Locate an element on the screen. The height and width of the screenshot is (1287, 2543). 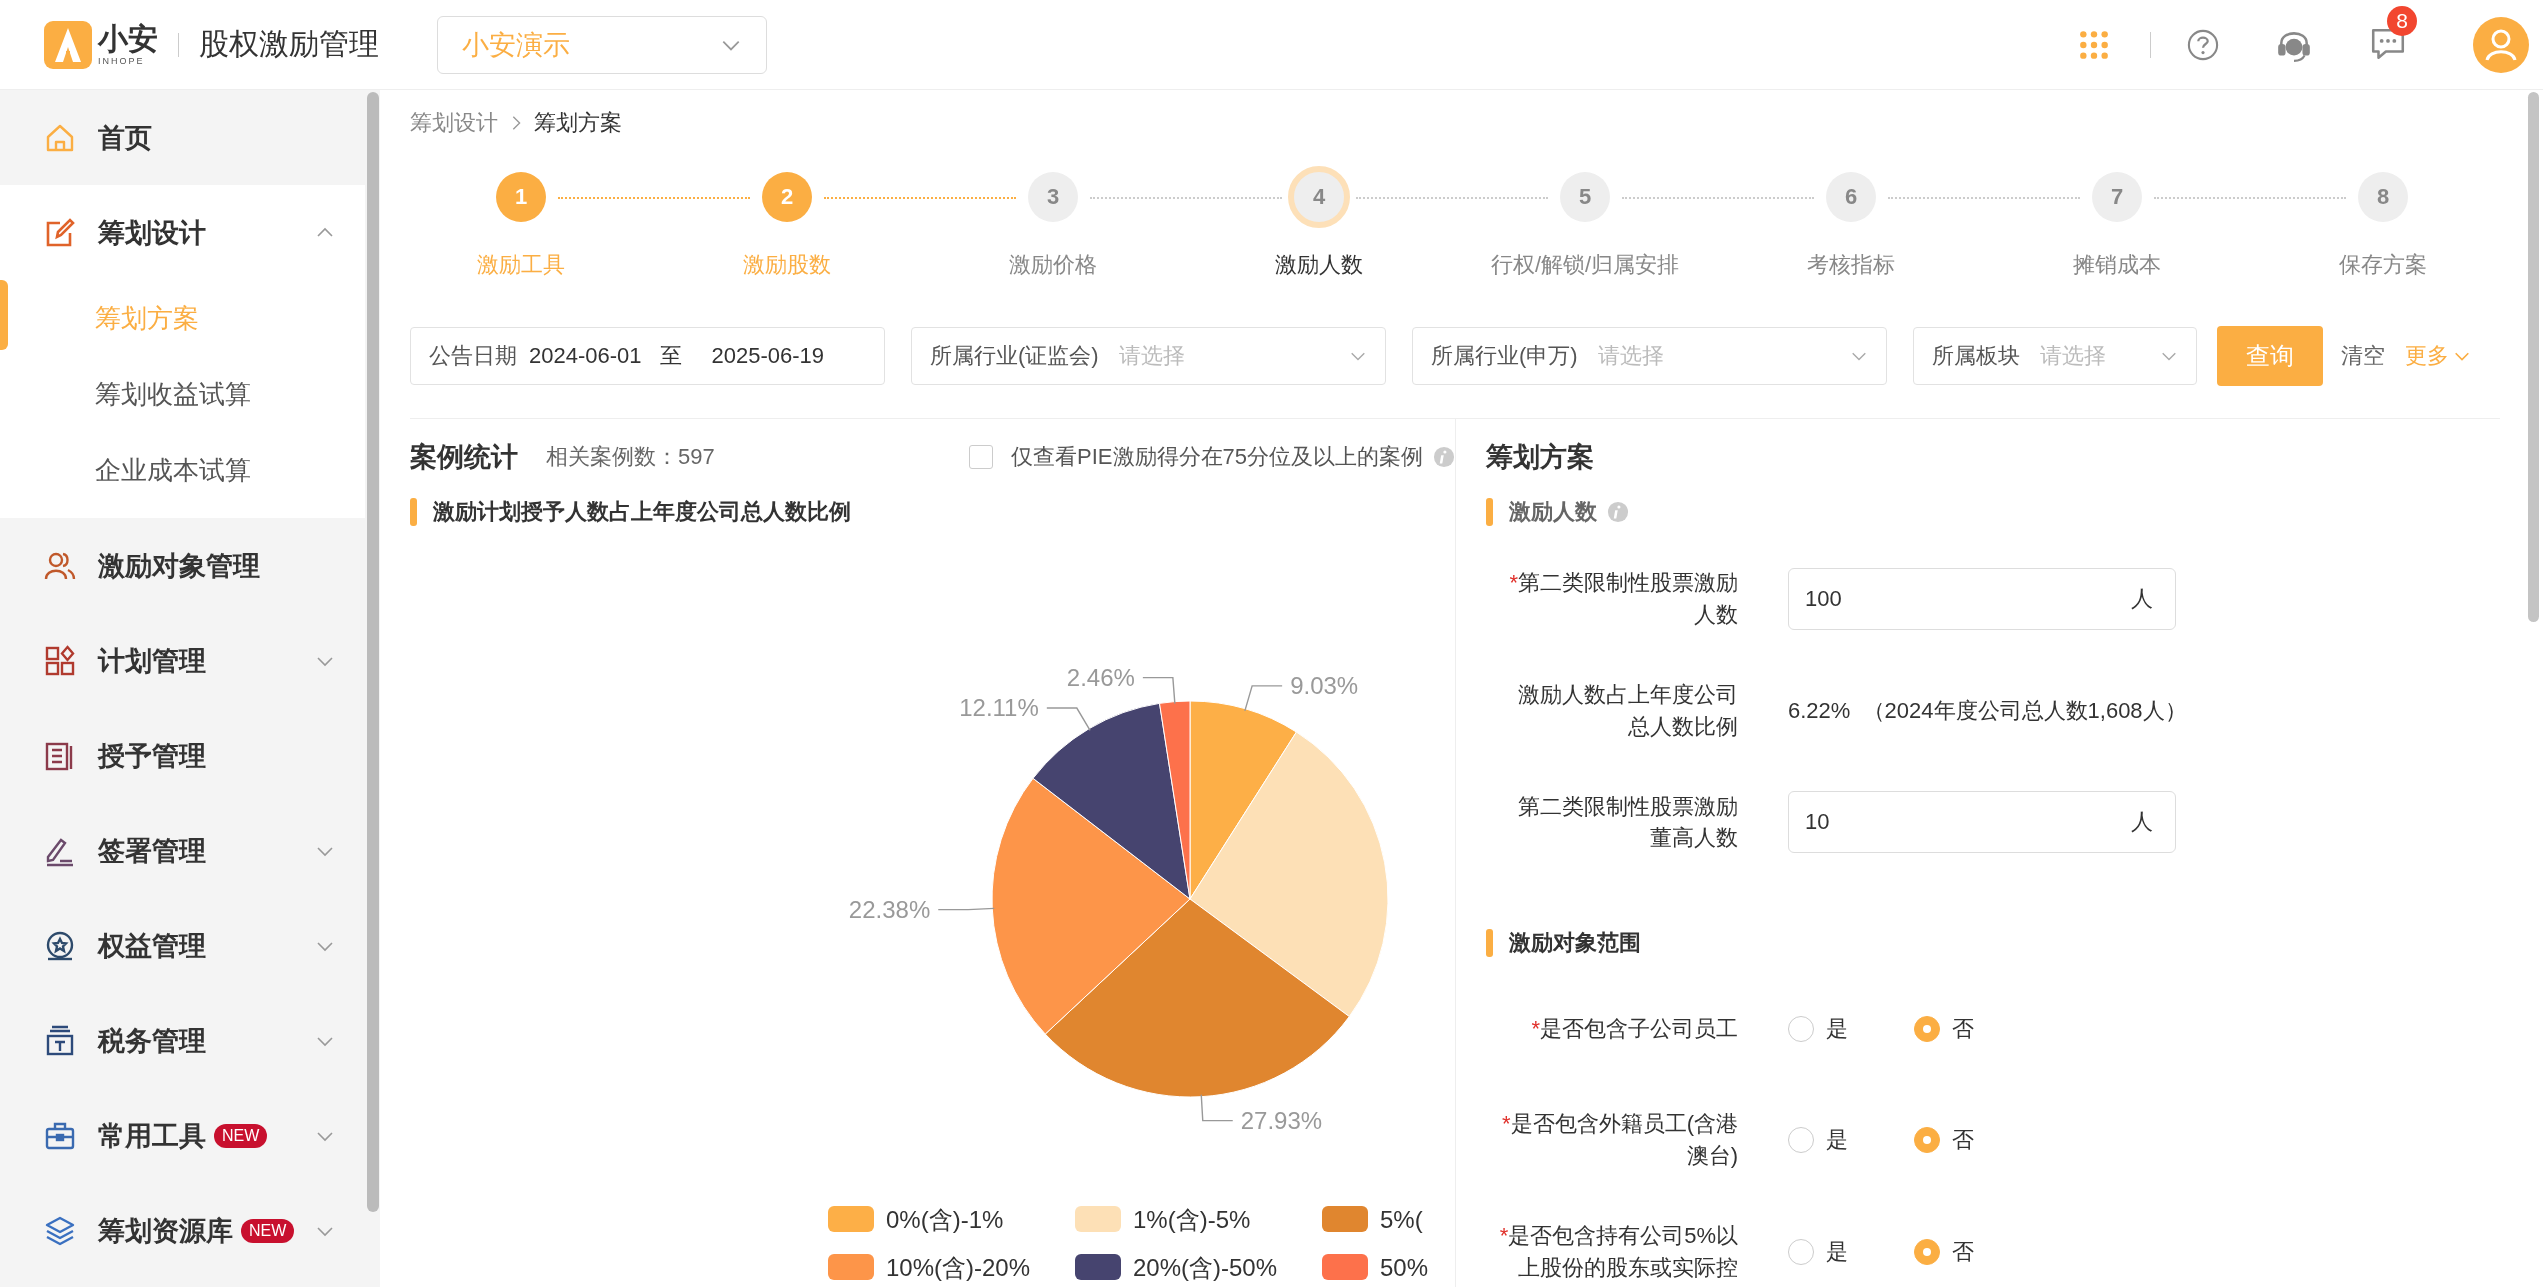
app-title: 股权激励管理 is located at coordinates (289, 44).